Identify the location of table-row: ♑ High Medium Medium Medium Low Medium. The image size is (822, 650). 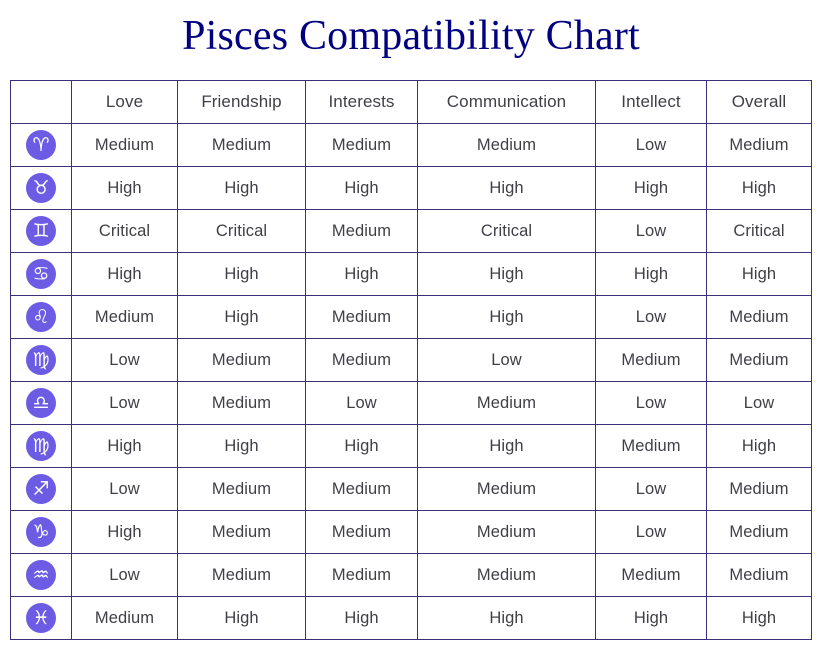
(411, 532).